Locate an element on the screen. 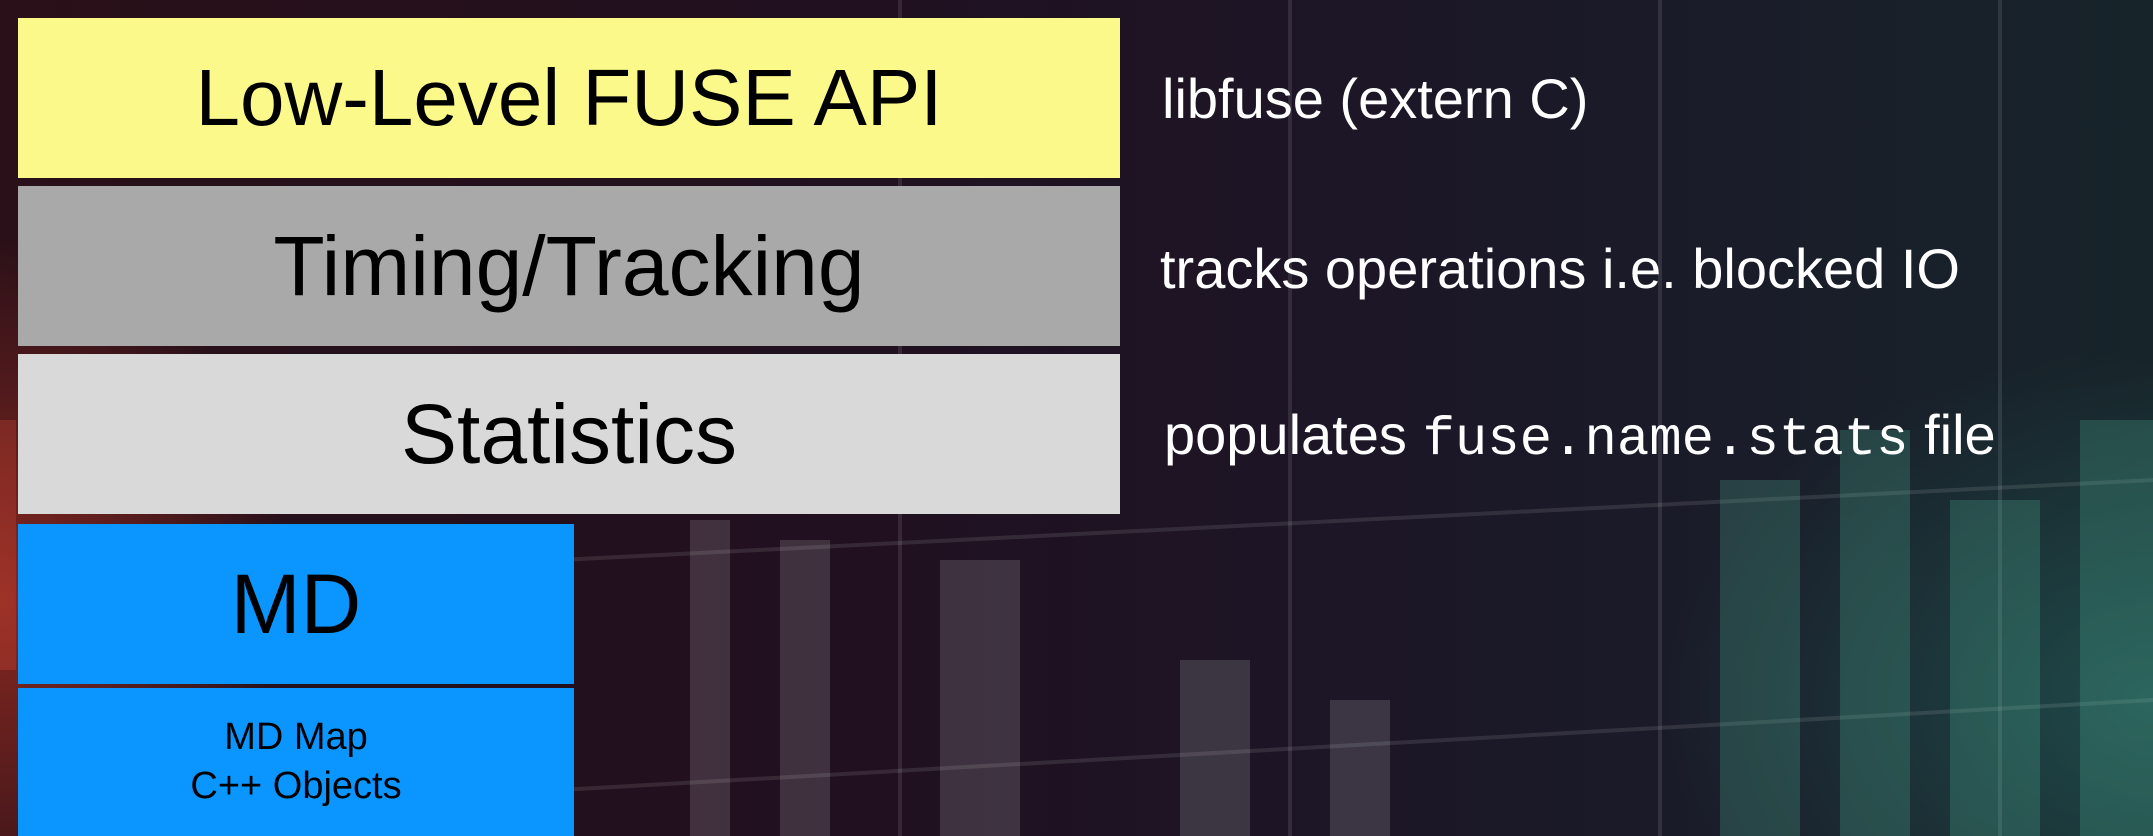 The image size is (2153, 836). md-label: MD is located at coordinates (296, 603).